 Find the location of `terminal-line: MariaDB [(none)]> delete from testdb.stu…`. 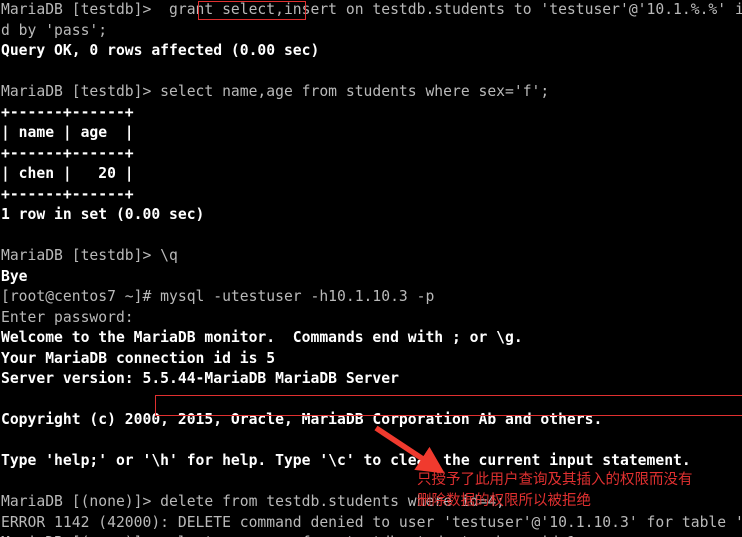

terminal-line: MariaDB [(none)]> delete from testdb.stu… is located at coordinates (253, 501).